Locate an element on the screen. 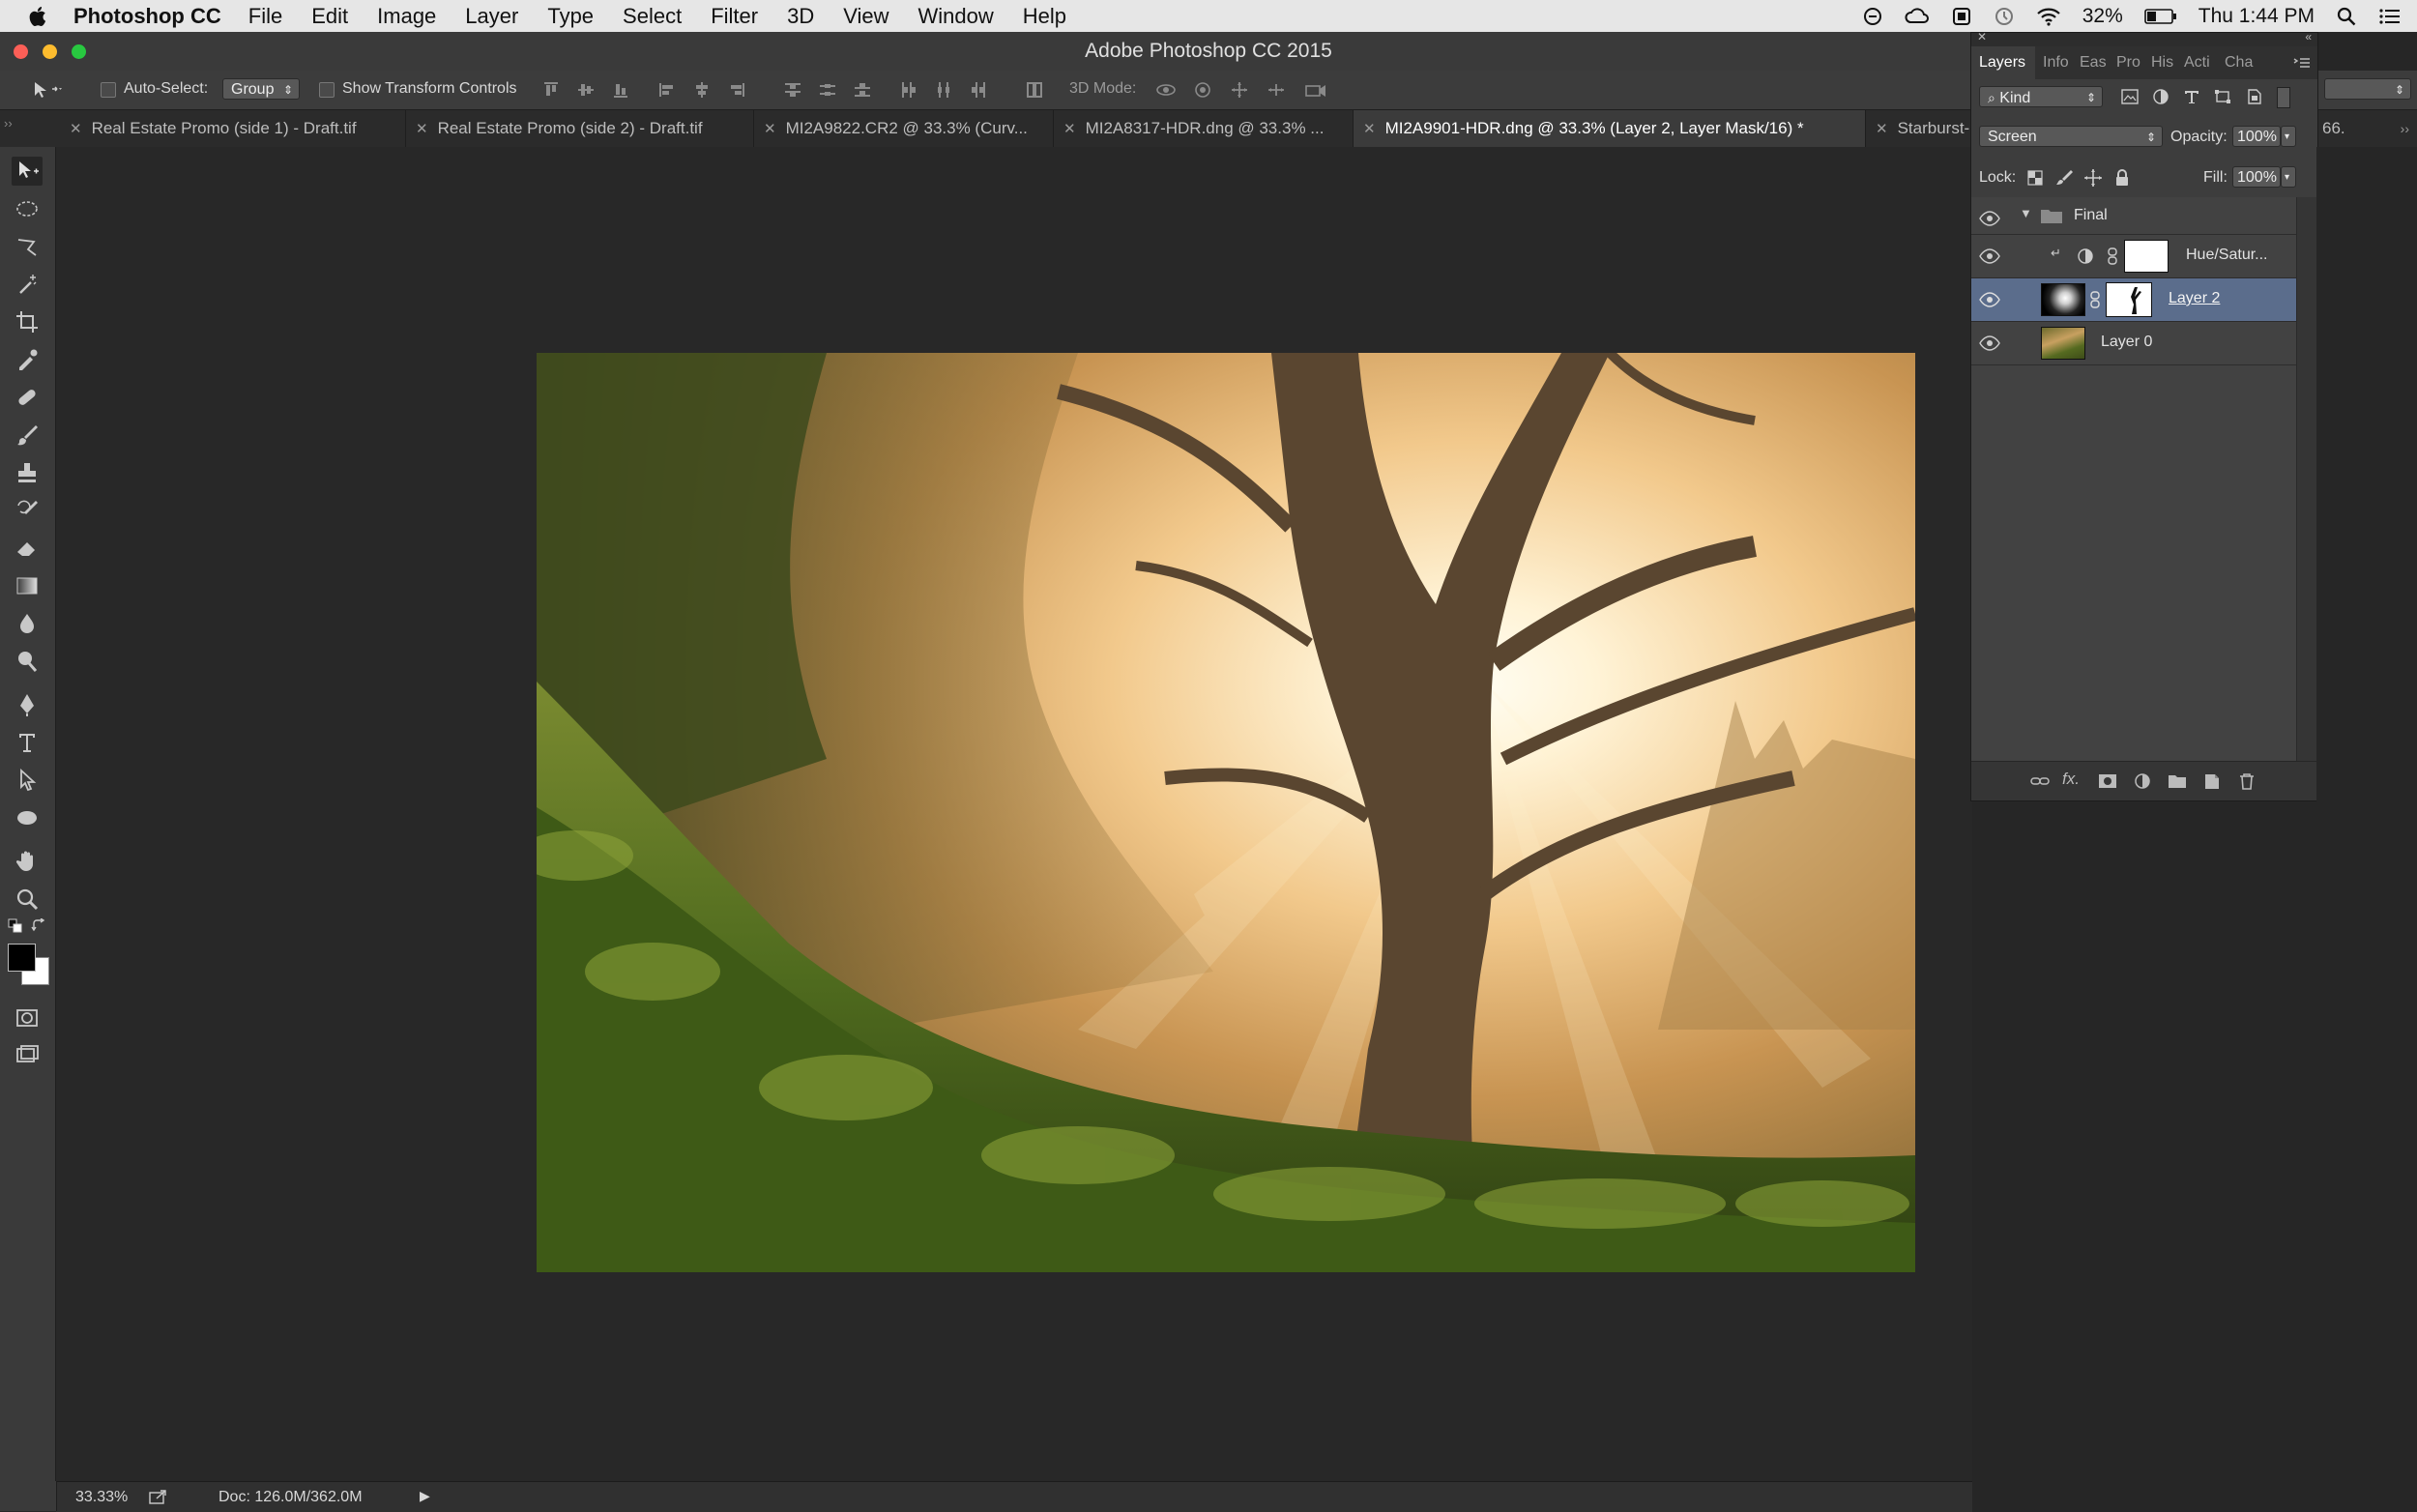  pen-tool is located at coordinates (27, 704).